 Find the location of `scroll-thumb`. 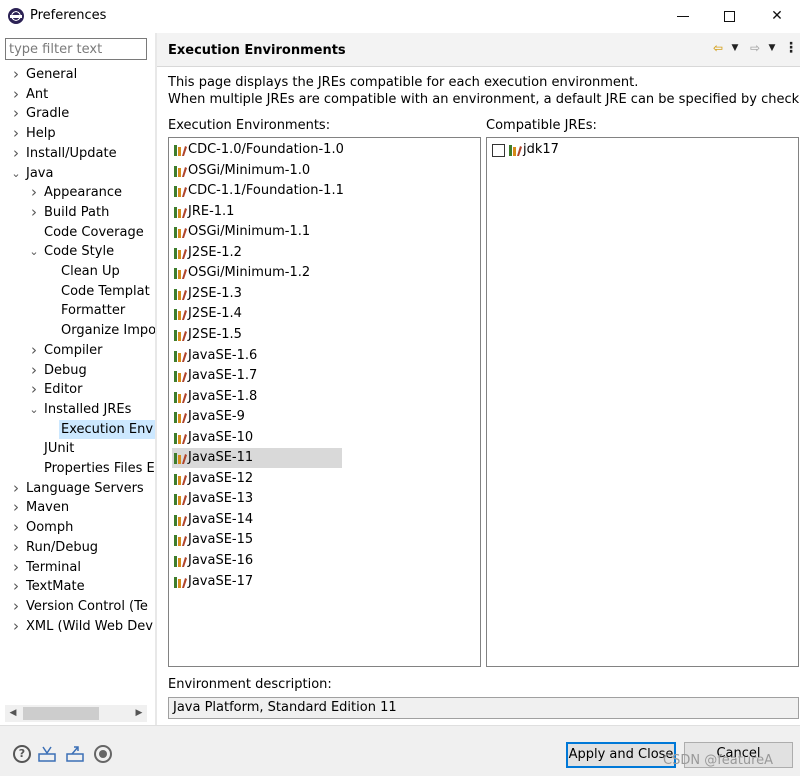

scroll-thumb is located at coordinates (61, 713).